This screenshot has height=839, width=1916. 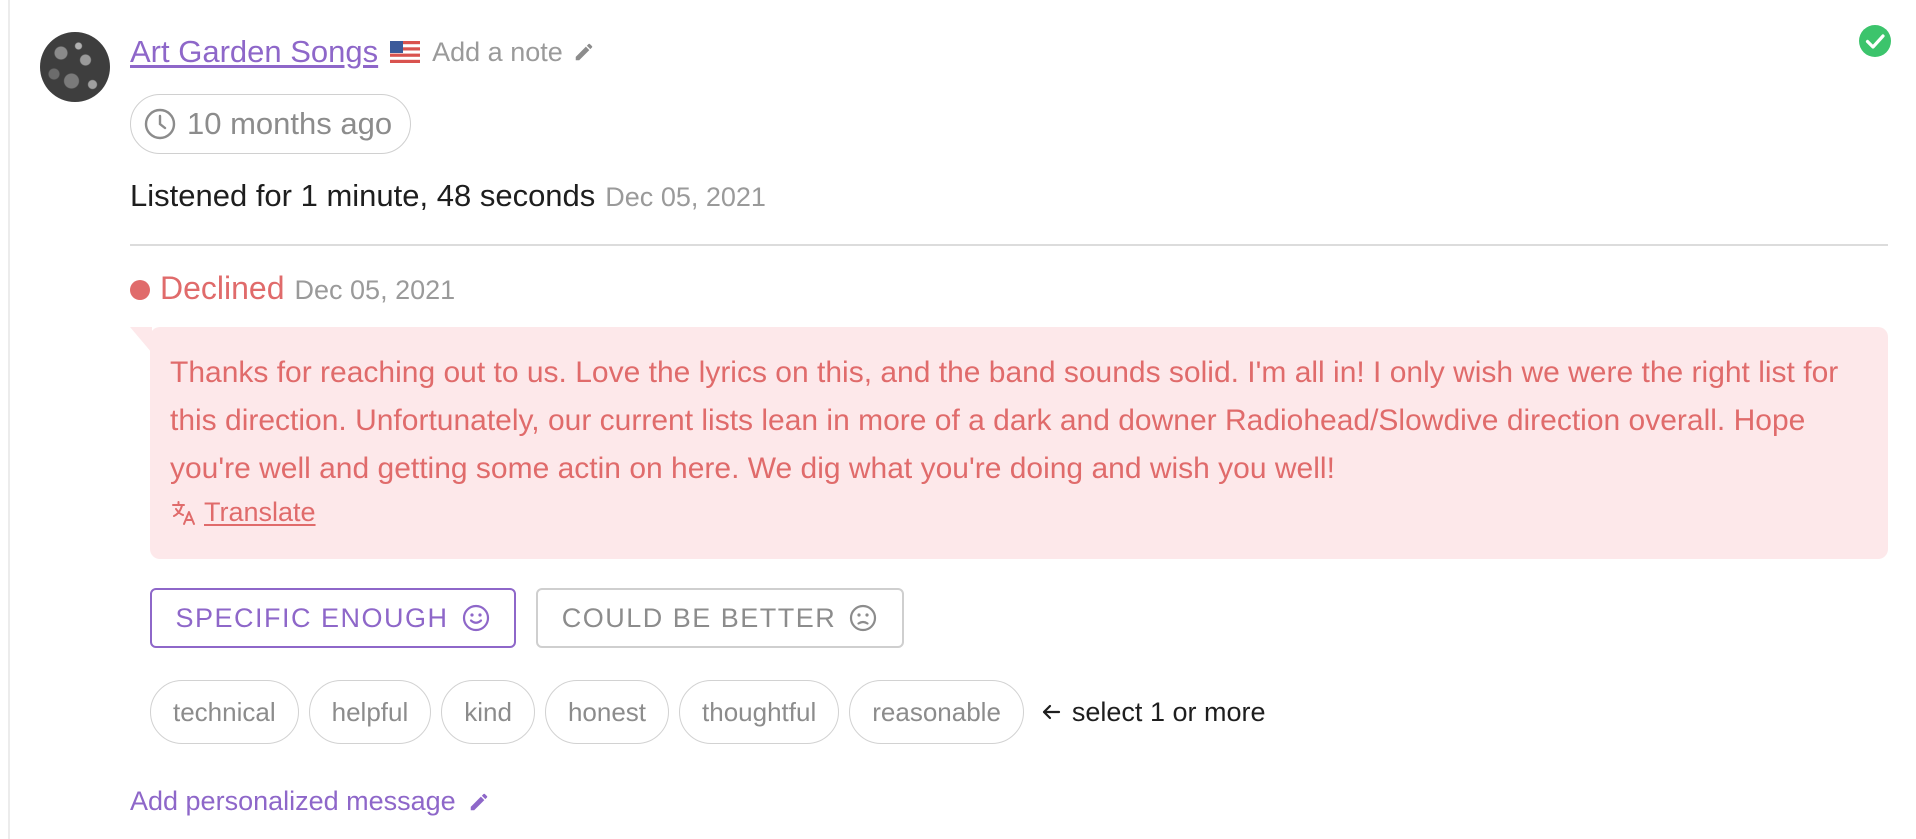 I want to click on status-dot-icon, so click(x=140, y=290).